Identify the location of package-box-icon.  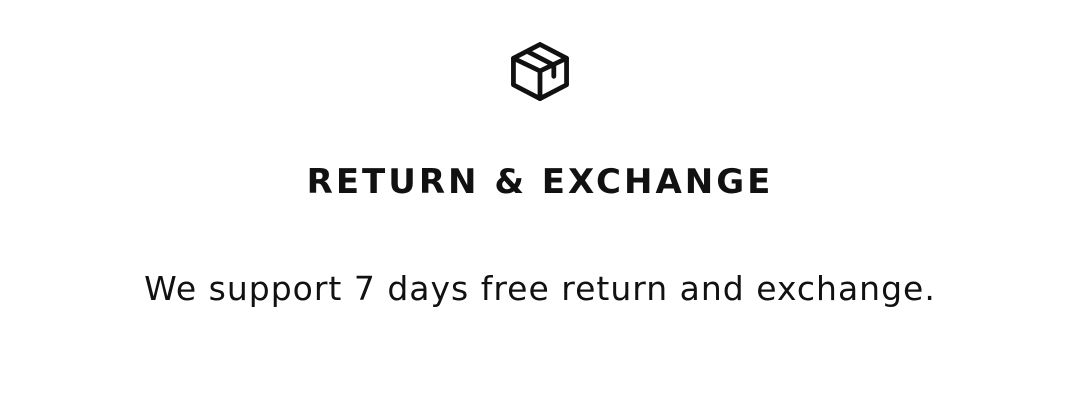
(540, 71).